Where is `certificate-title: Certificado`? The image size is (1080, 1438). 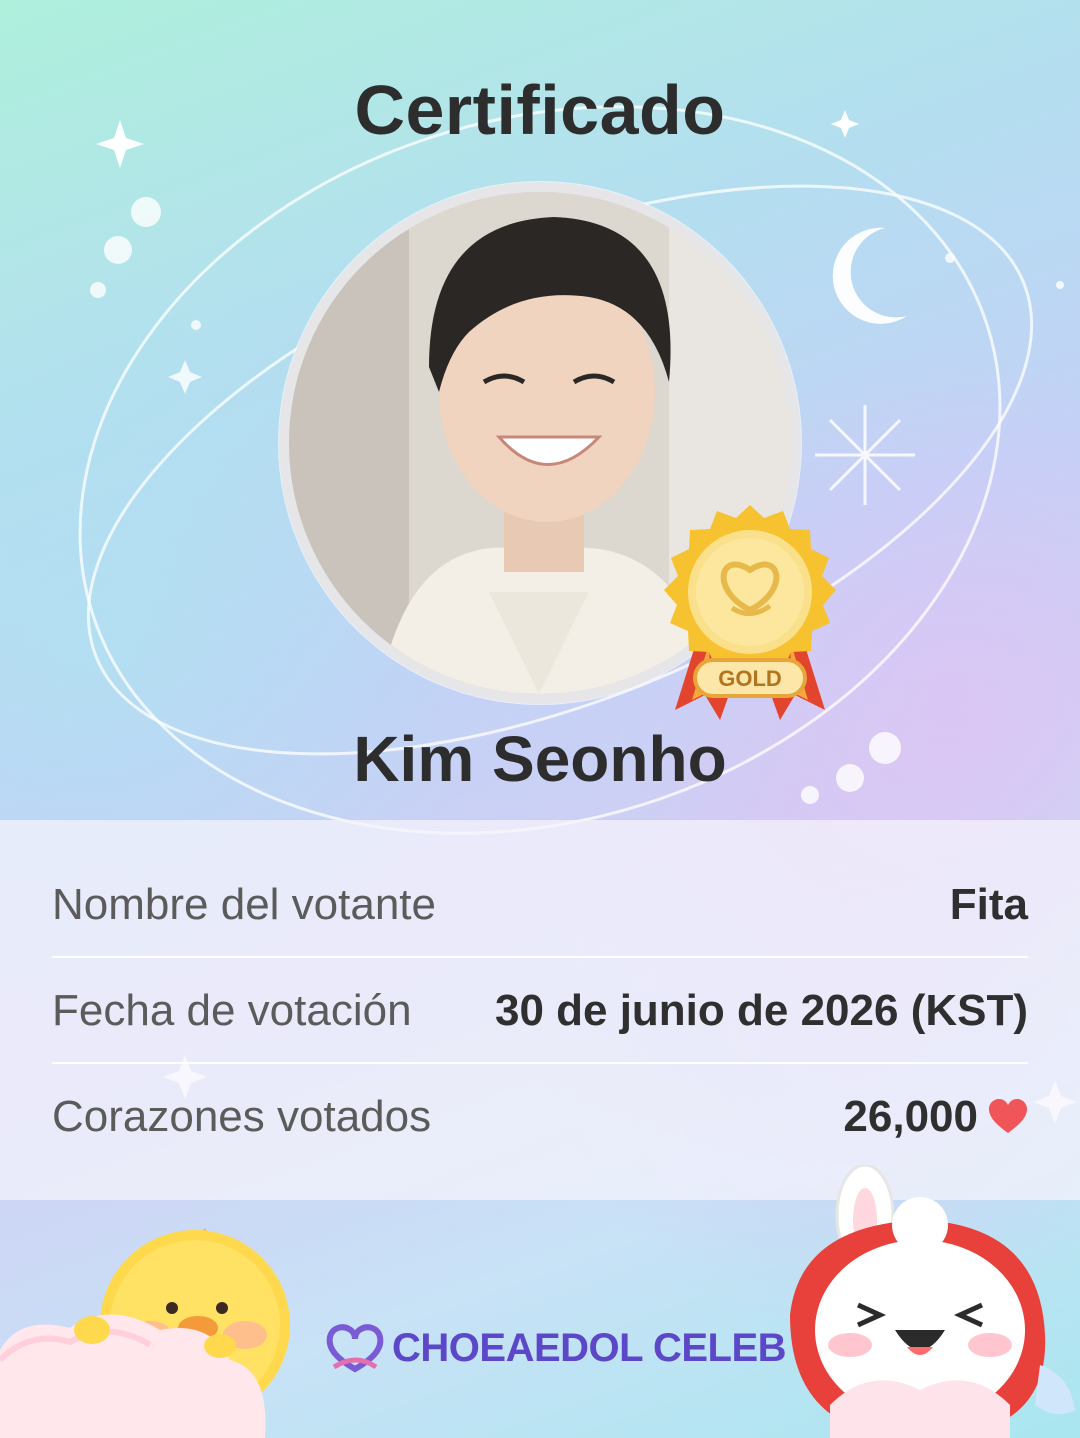
certificate-title: Certificado is located at coordinates (540, 110).